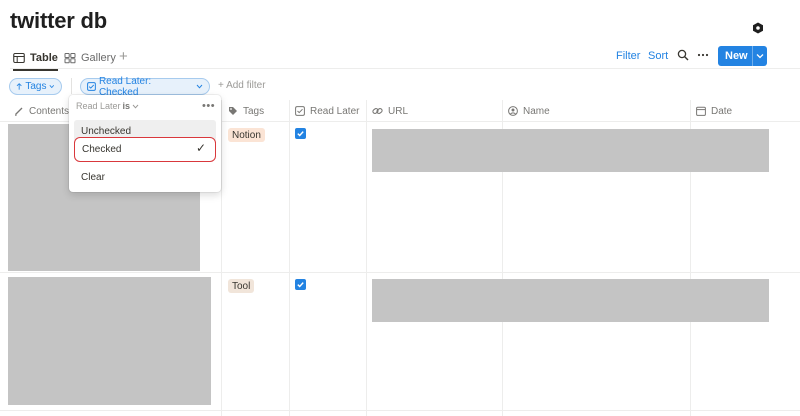 The height and width of the screenshot is (416, 800). I want to click on option-unchecked-label: Unchecked, so click(106, 131).